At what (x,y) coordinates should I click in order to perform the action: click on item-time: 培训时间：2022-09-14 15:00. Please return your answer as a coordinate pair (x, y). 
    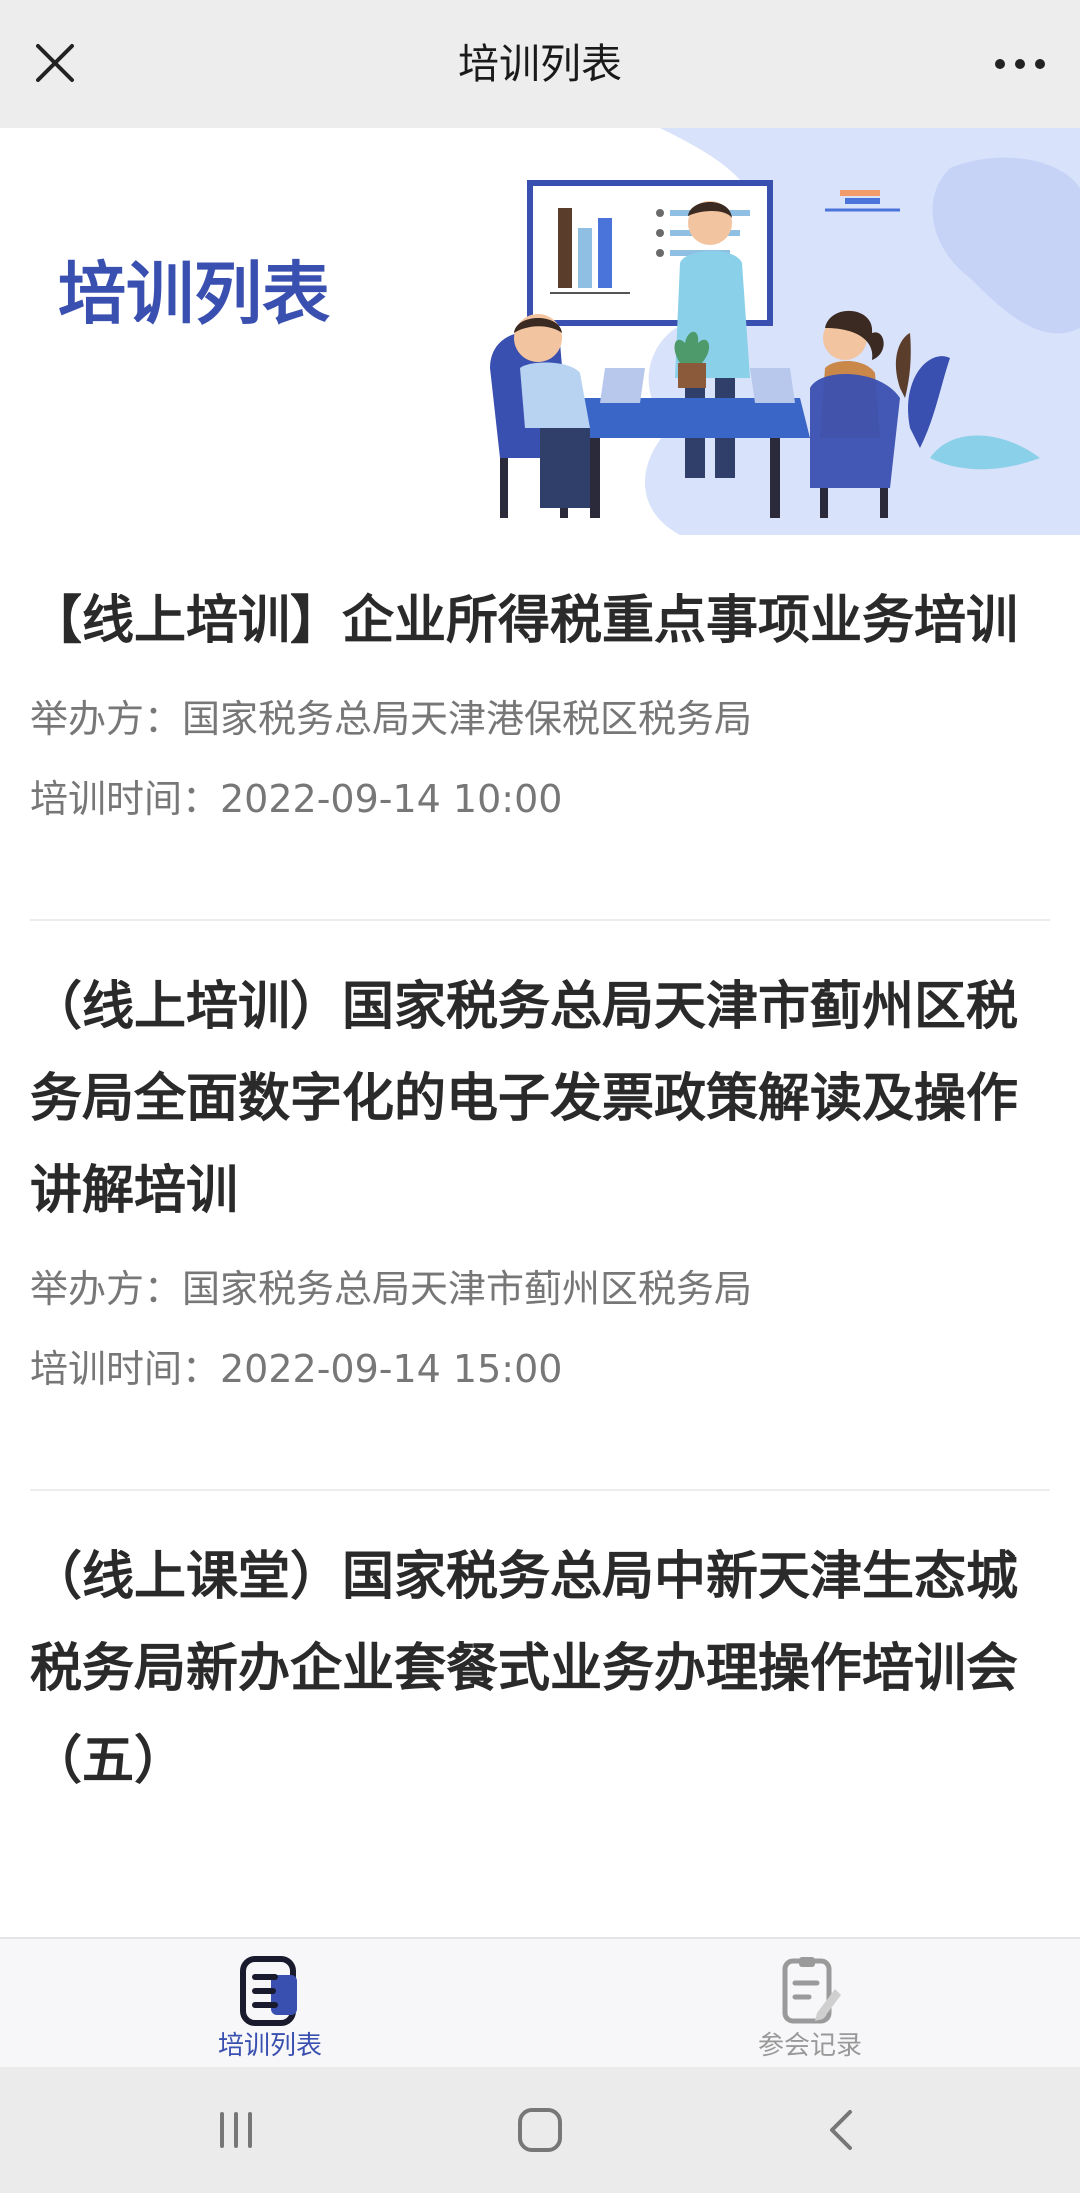
    Looking at the image, I should click on (296, 1369).